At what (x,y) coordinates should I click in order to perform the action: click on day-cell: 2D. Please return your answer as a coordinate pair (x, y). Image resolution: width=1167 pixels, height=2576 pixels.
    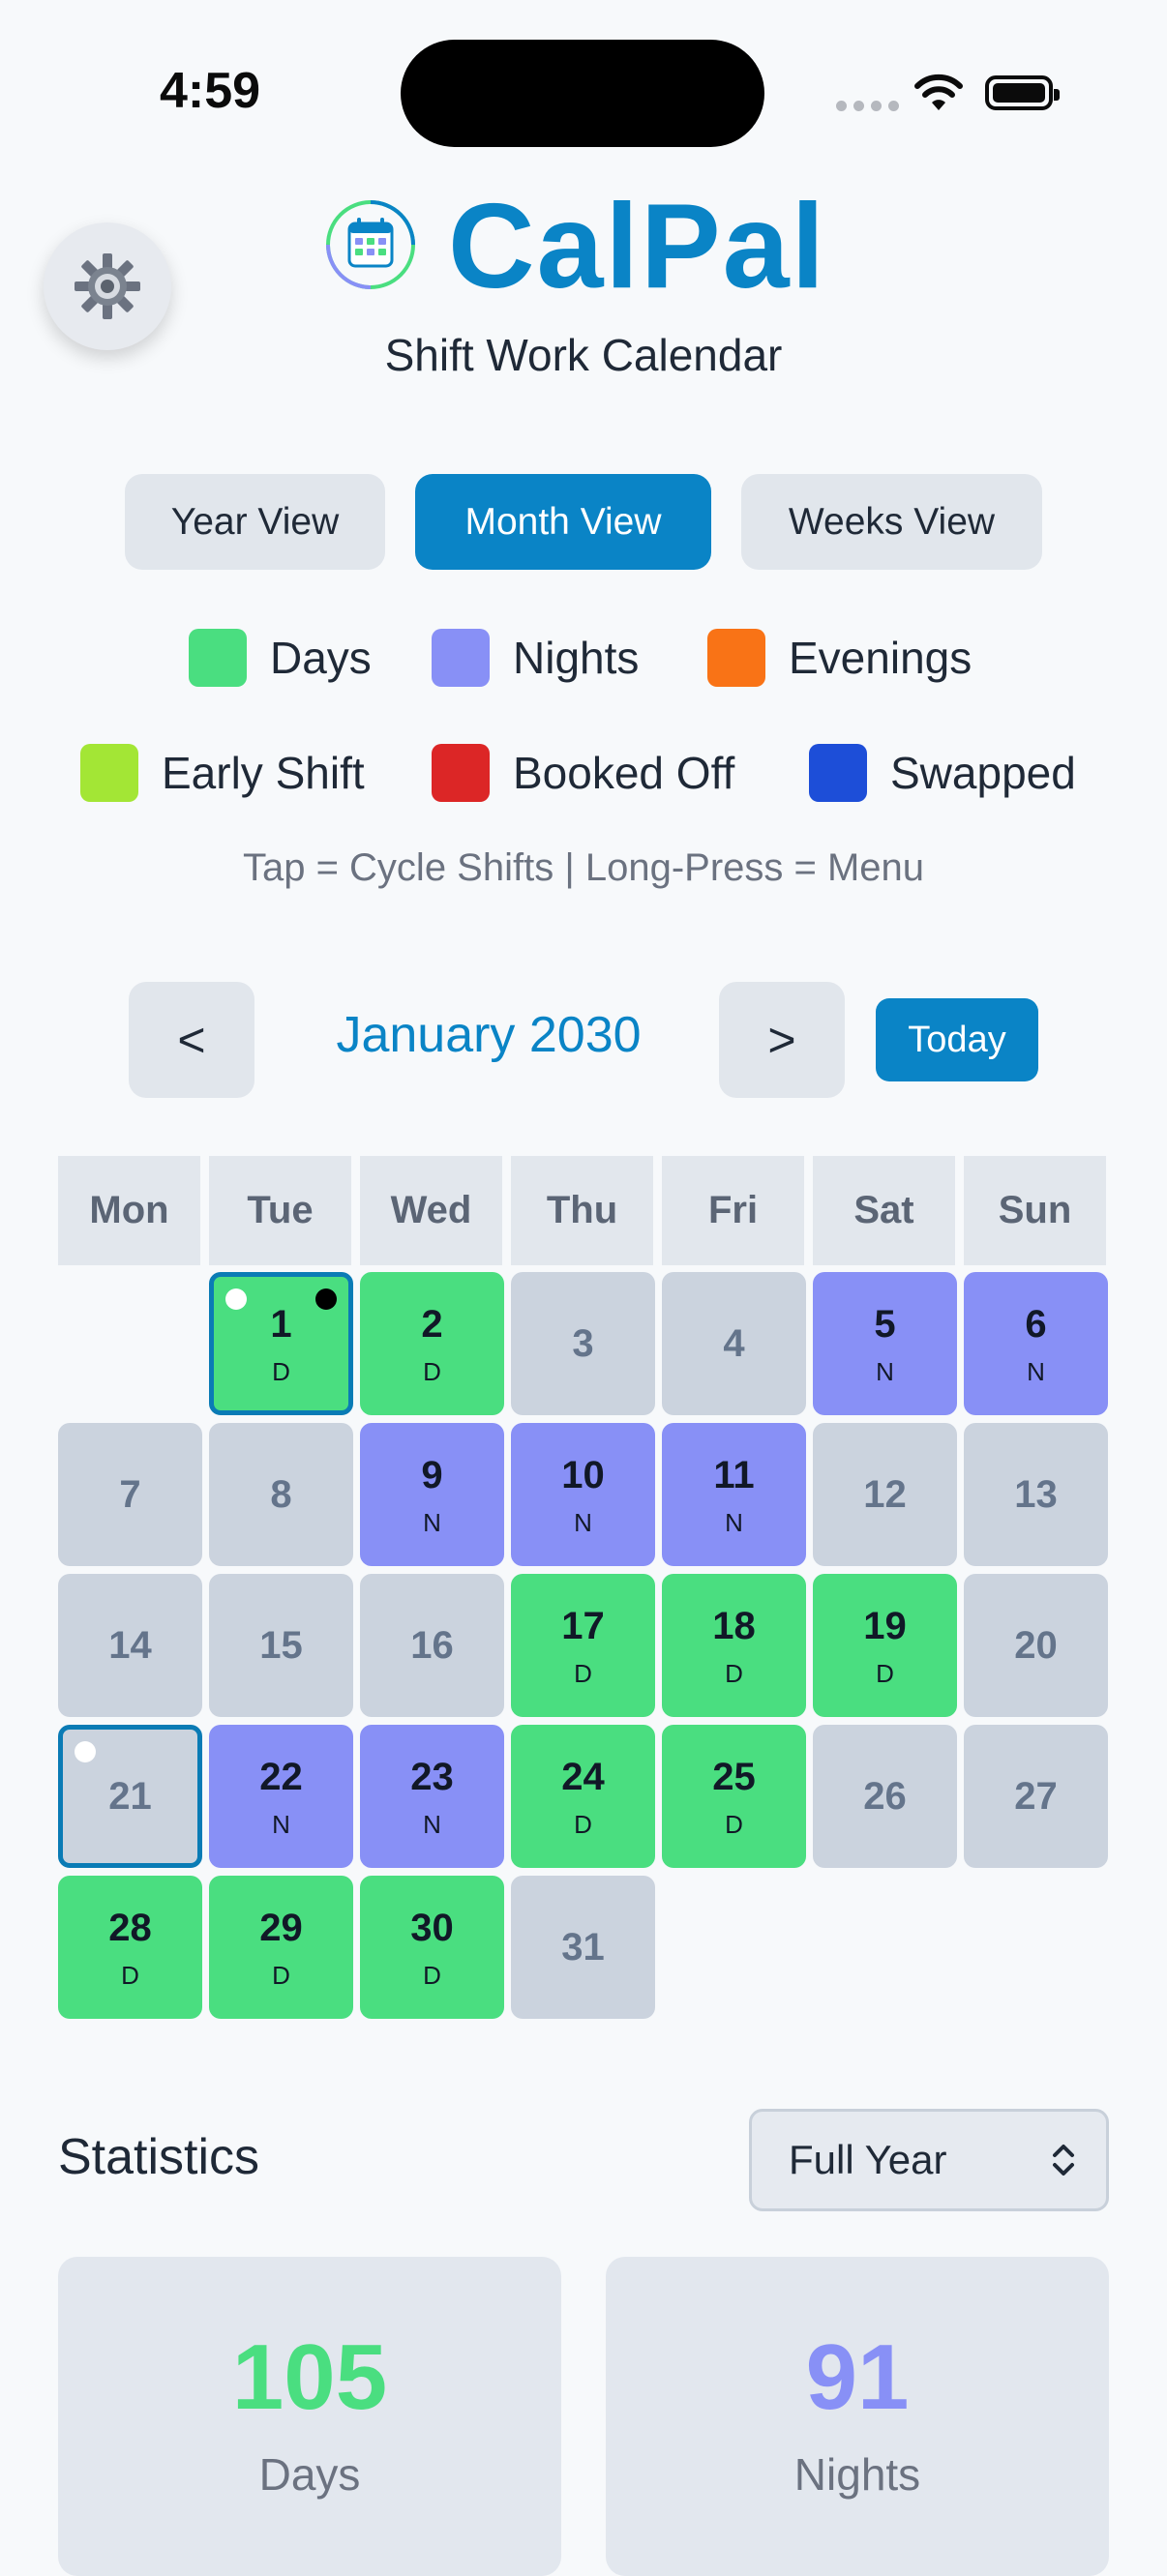
    Looking at the image, I should click on (432, 1343).